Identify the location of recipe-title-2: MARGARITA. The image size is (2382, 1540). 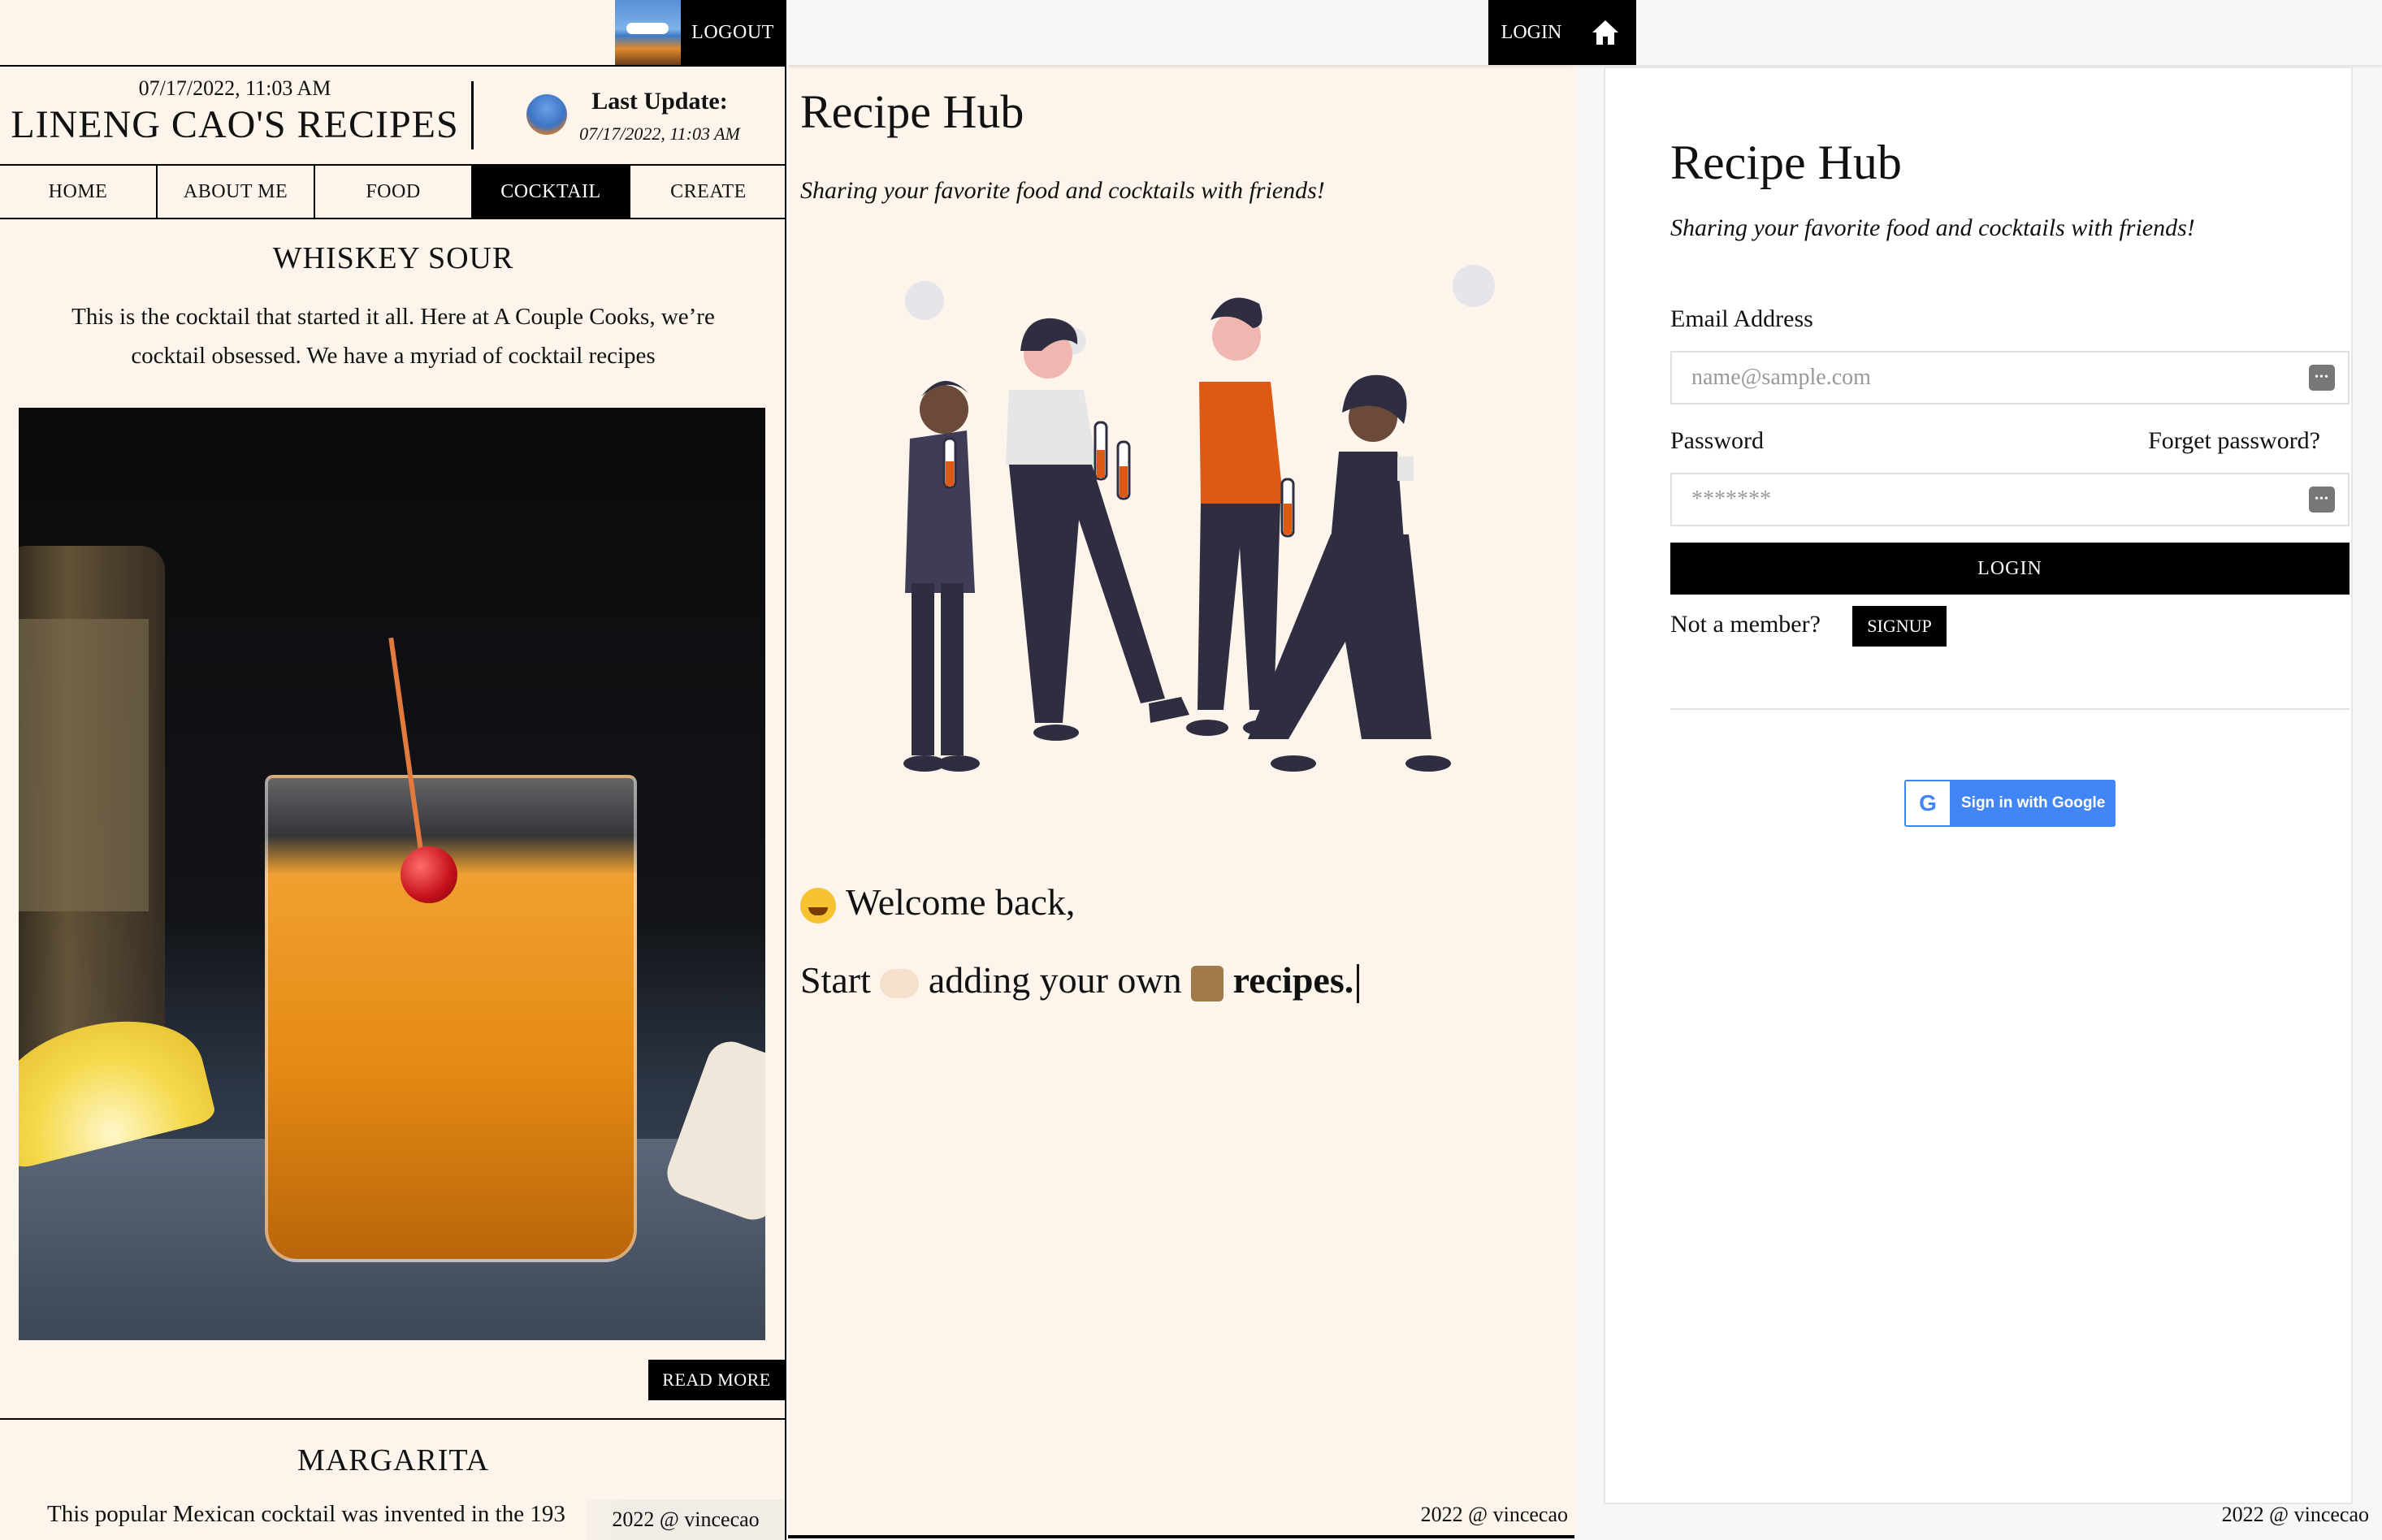
(392, 1460).